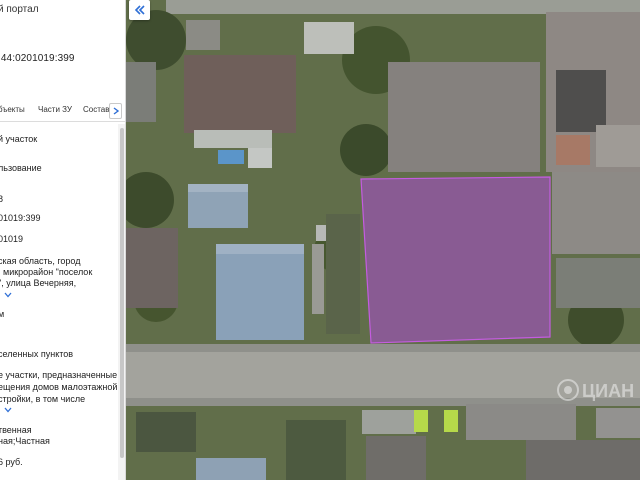 Image resolution: width=640 pixels, height=480 pixels. What do you see at coordinates (1, 199) in the screenshot?
I see `parcel-quarter-digit: 8` at bounding box center [1, 199].